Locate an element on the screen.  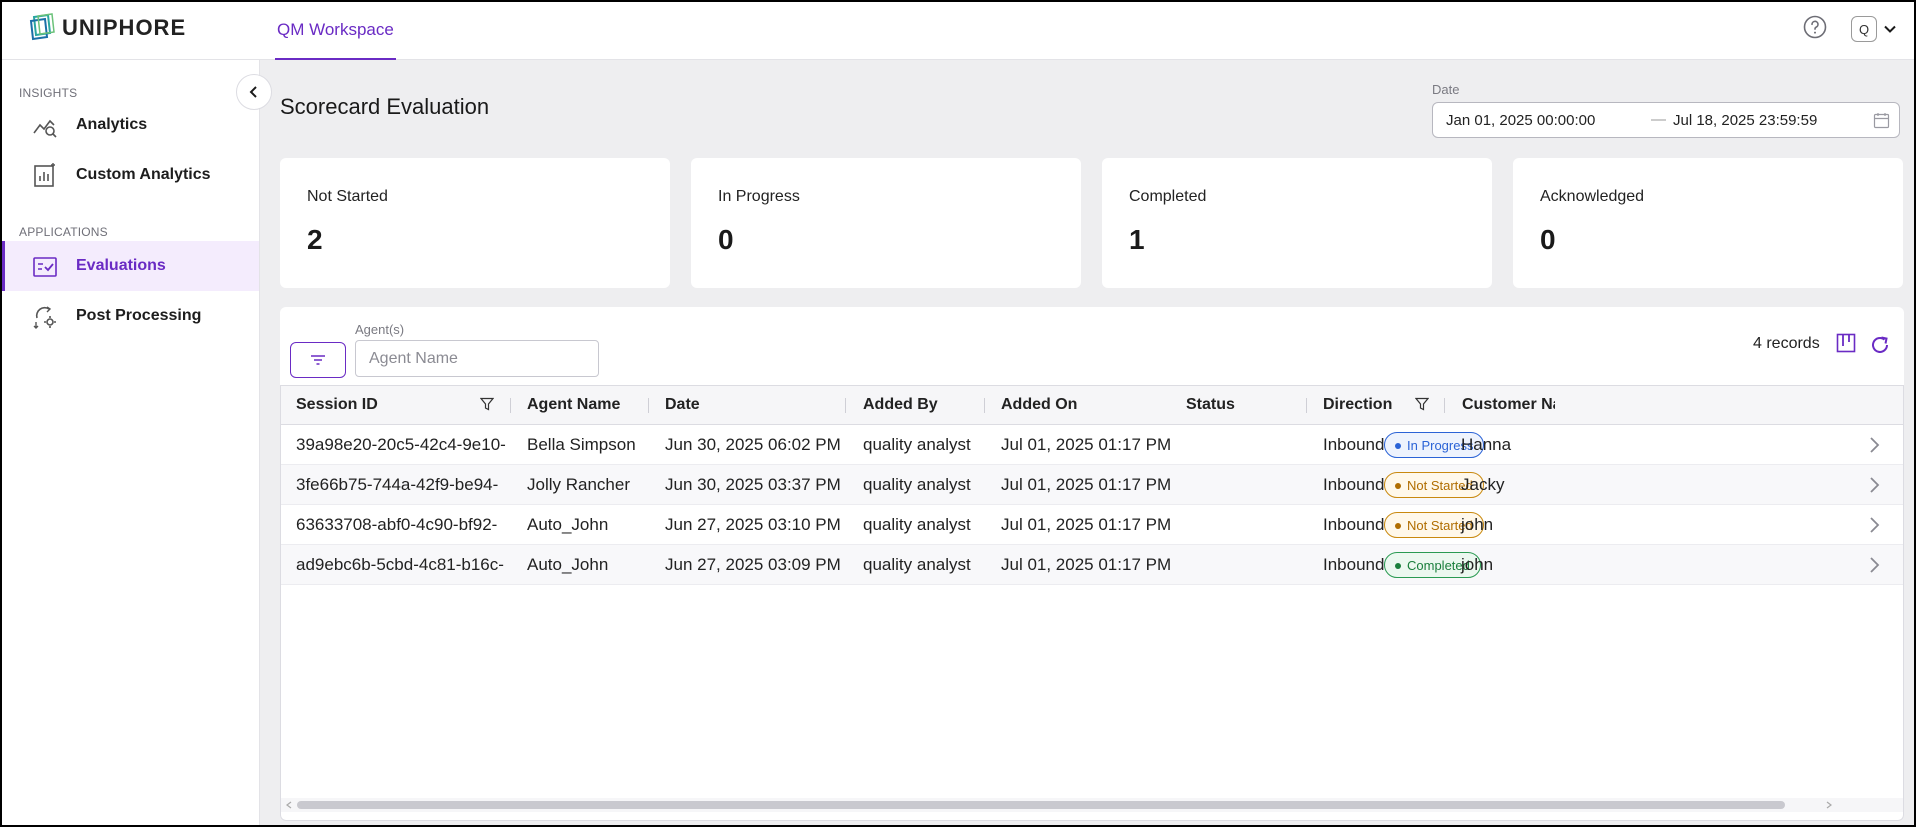
stat-value: 1 is located at coordinates (1137, 239).